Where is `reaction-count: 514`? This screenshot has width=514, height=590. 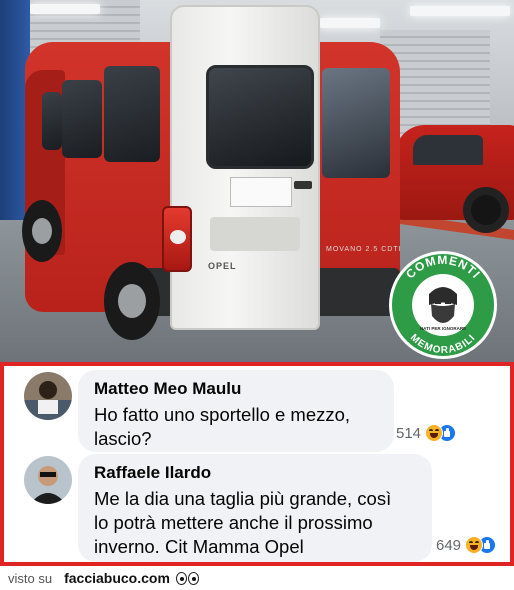
reaction-count: 514 is located at coordinates (409, 433).